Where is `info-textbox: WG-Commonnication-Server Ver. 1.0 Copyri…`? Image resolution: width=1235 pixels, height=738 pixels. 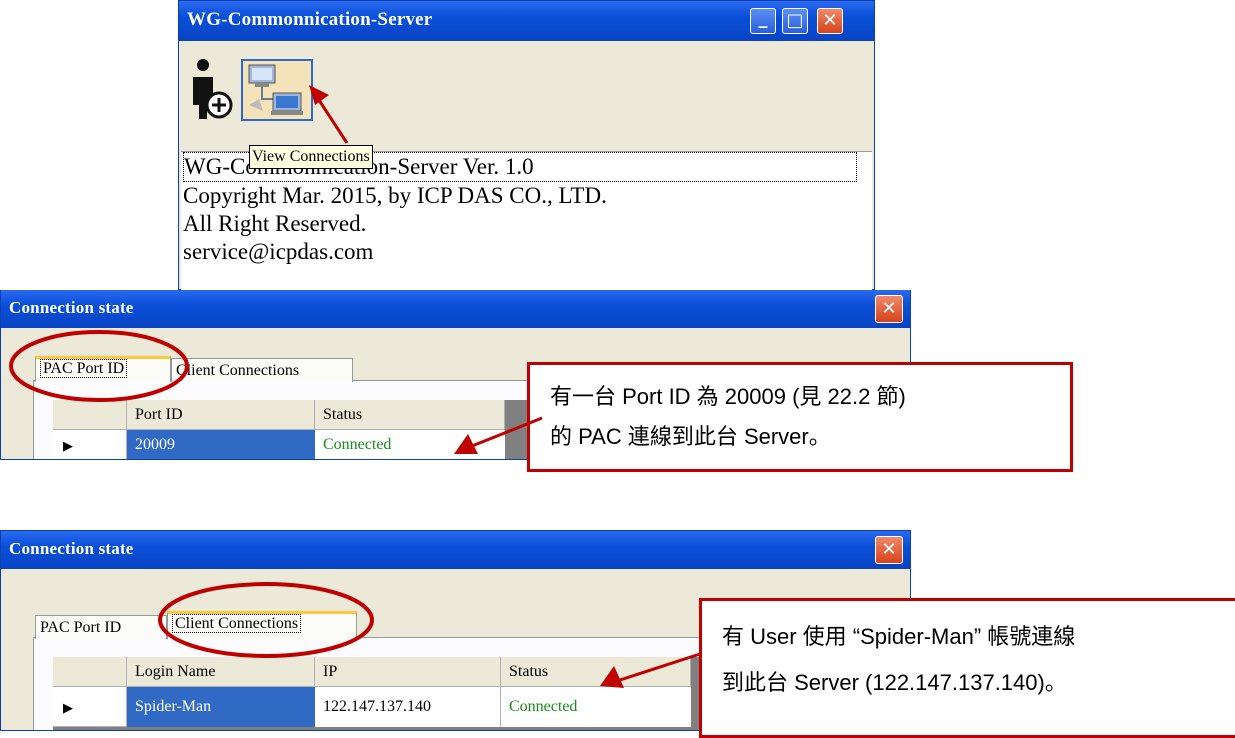
info-textbox: WG-Commonnication-Server Ver. 1.0 Copyri… is located at coordinates (526, 220).